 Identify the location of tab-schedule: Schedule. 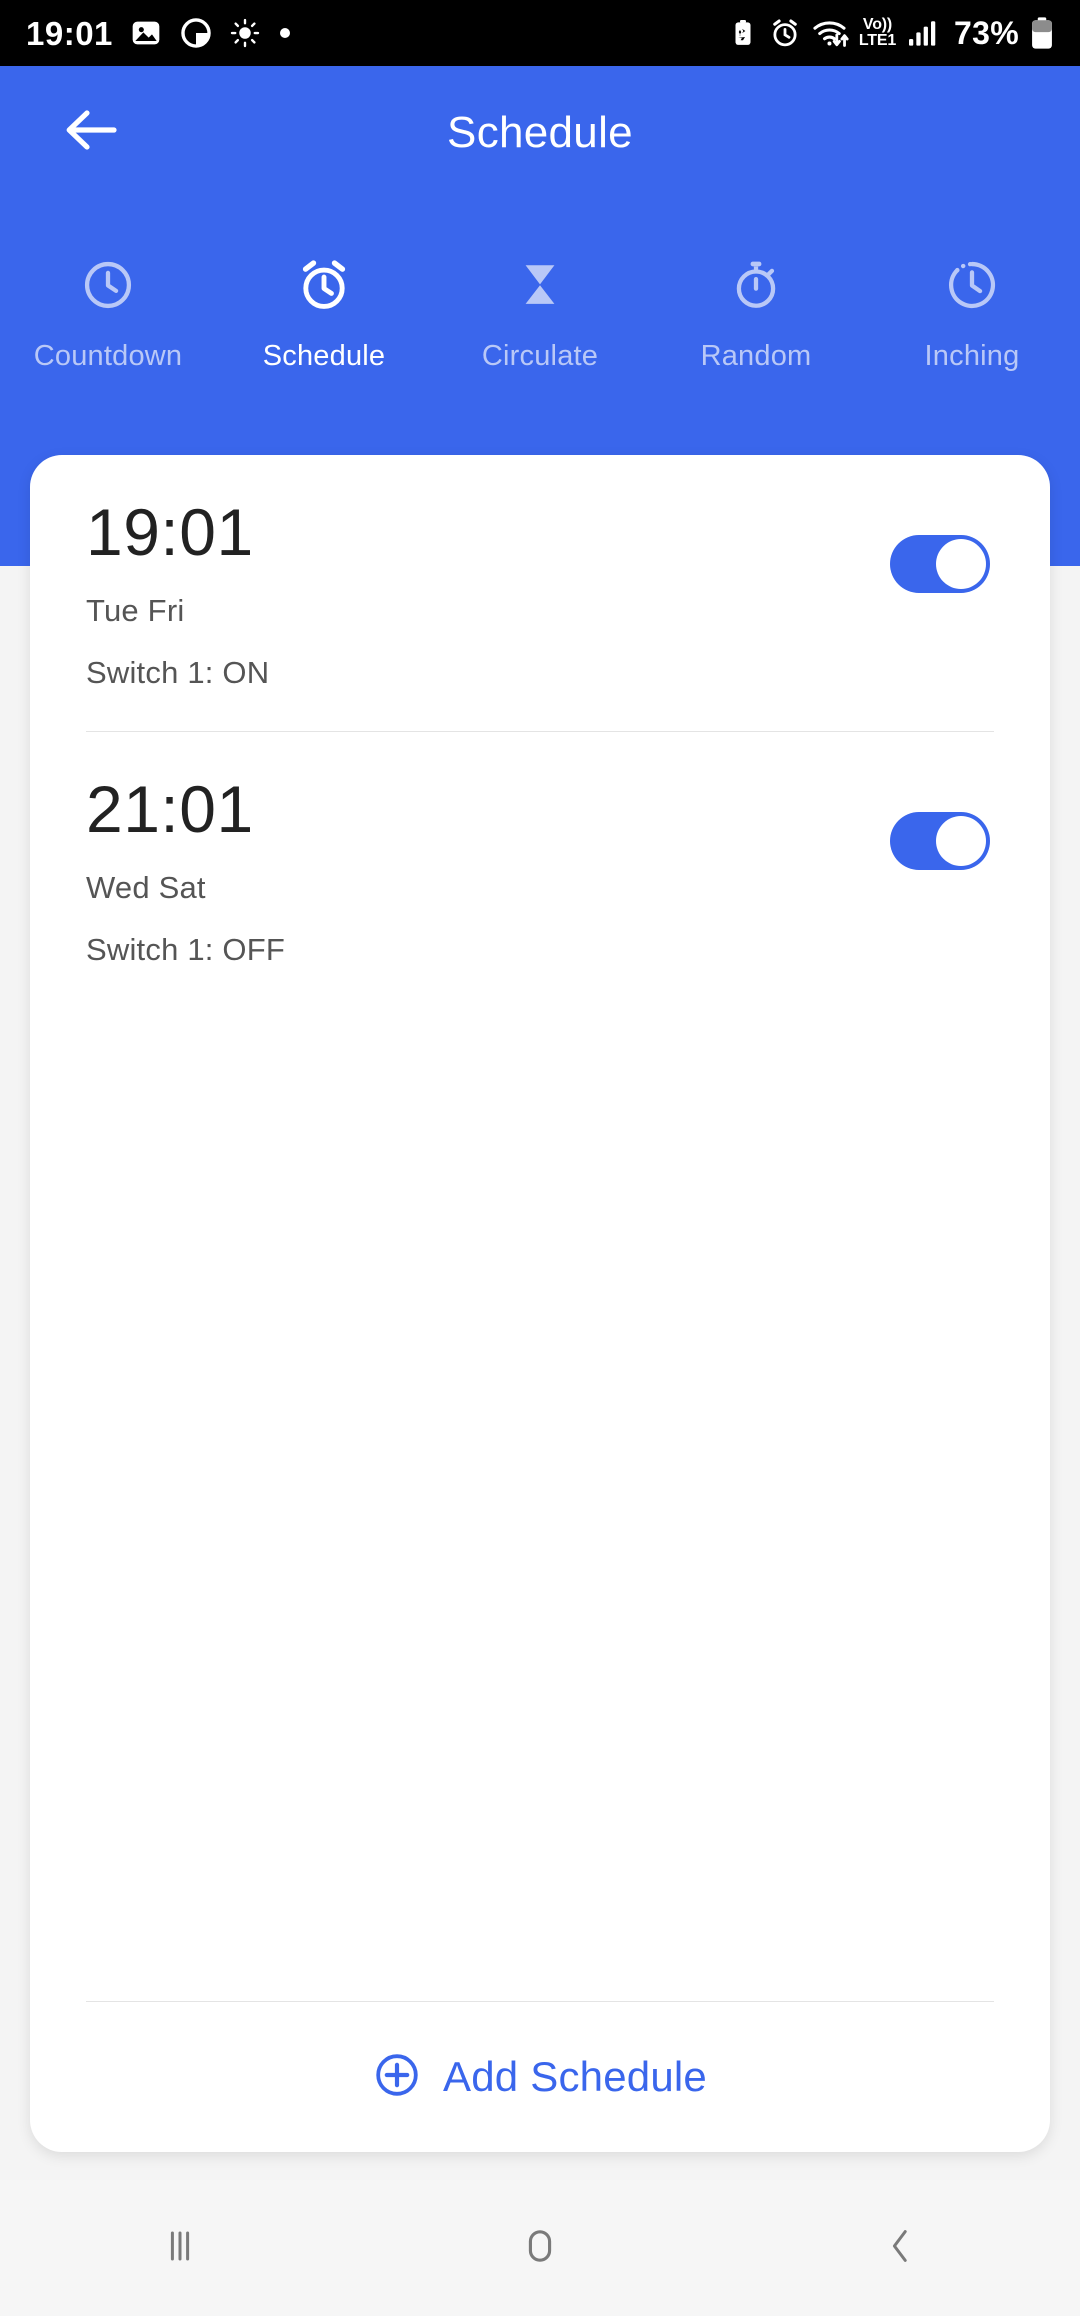
(324, 309).